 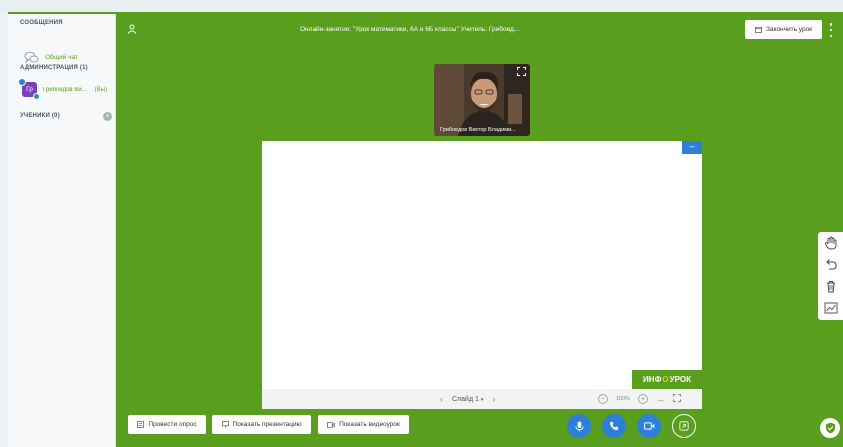 What do you see at coordinates (652, 379) in the screenshot?
I see `logo-text-left: ИНФ` at bounding box center [652, 379].